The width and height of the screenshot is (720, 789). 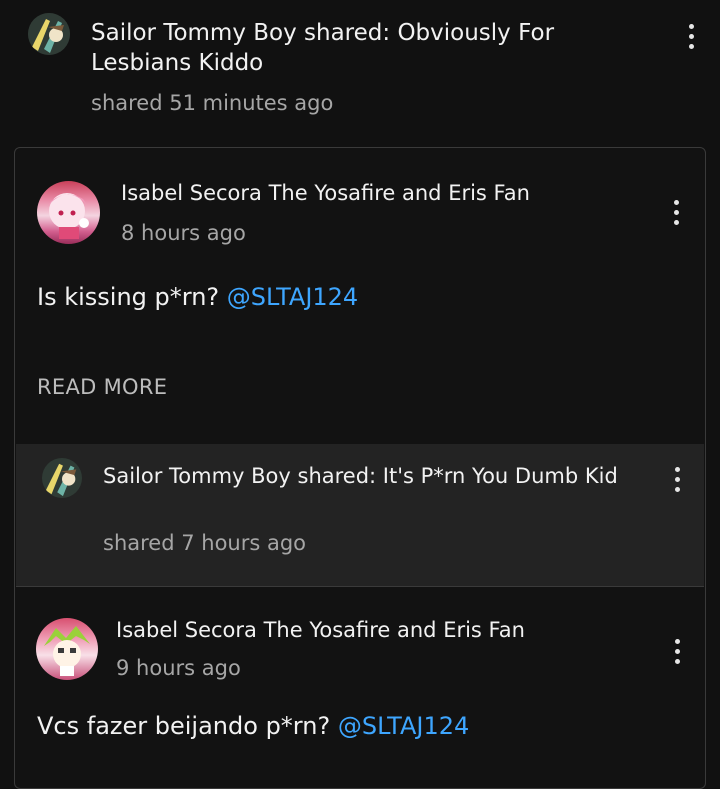 I want to click on shared-post-avatar, so click(x=62, y=478).